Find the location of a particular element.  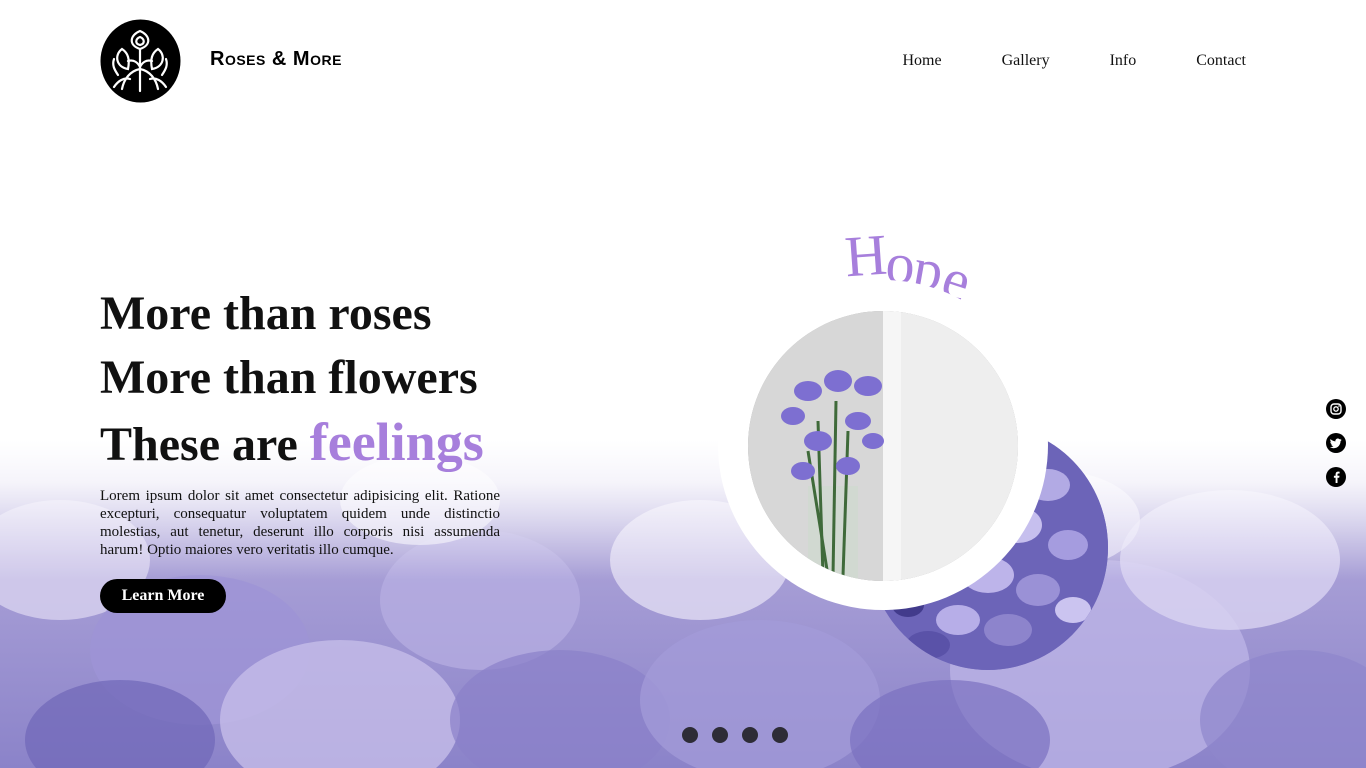

headline-line-1: More than roses is located at coordinates (266, 313).